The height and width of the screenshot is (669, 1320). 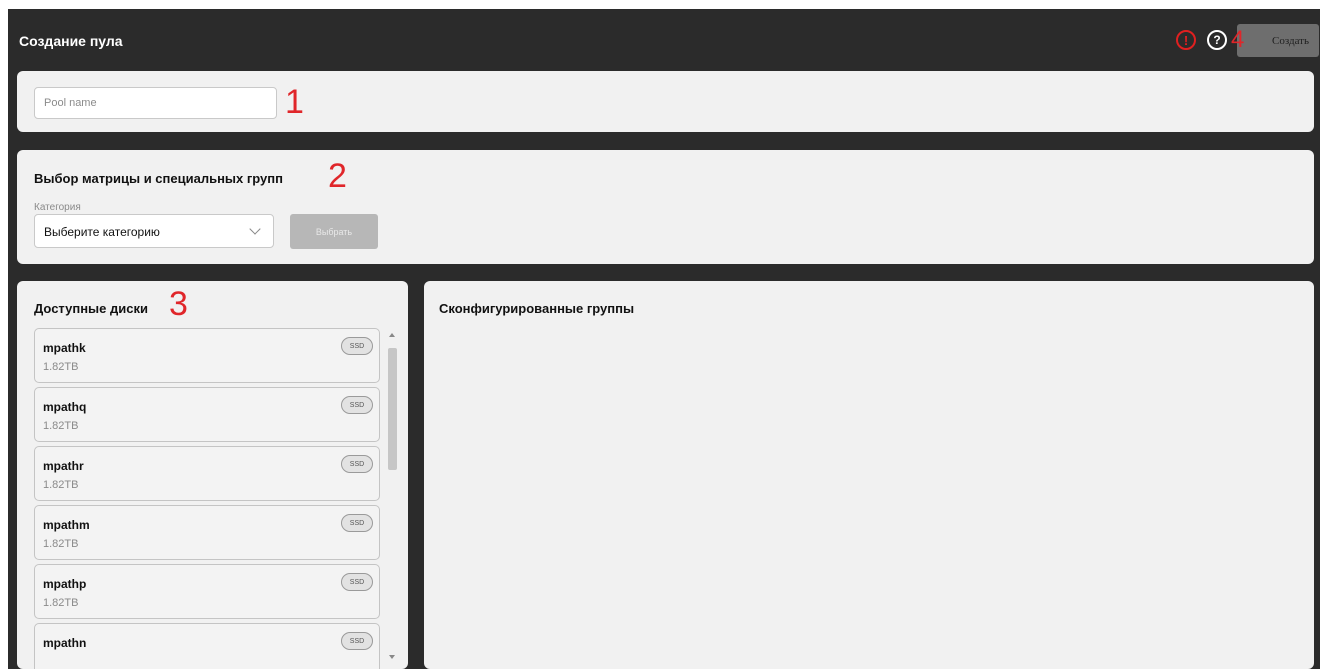 I want to click on disks-section-title: Доступные диски, so click(x=91, y=308).